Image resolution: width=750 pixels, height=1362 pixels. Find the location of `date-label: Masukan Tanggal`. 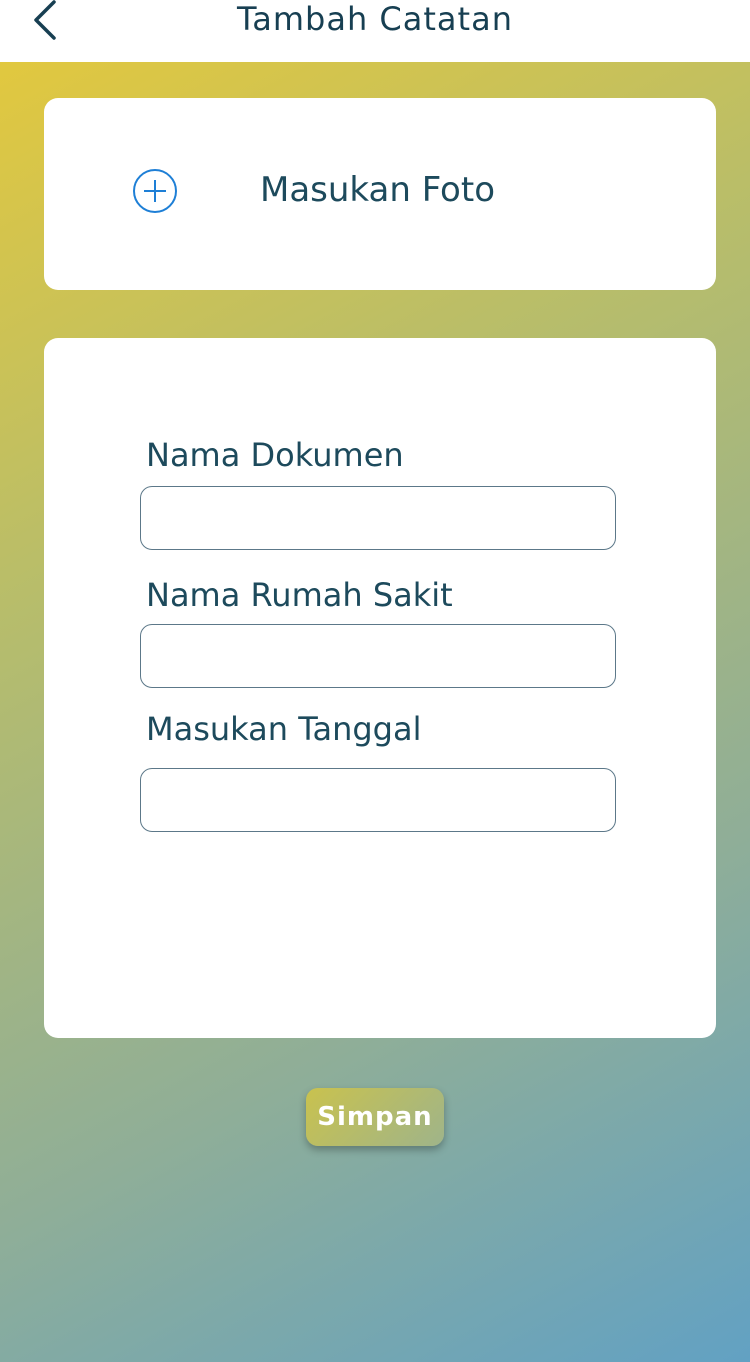

date-label: Masukan Tanggal is located at coordinates (284, 729).